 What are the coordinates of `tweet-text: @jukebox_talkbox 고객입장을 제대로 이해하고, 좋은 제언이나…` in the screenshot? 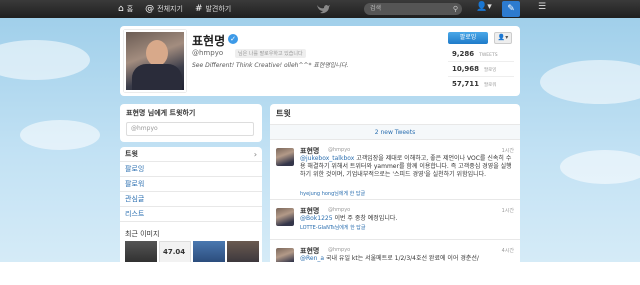 It's located at (406, 167).